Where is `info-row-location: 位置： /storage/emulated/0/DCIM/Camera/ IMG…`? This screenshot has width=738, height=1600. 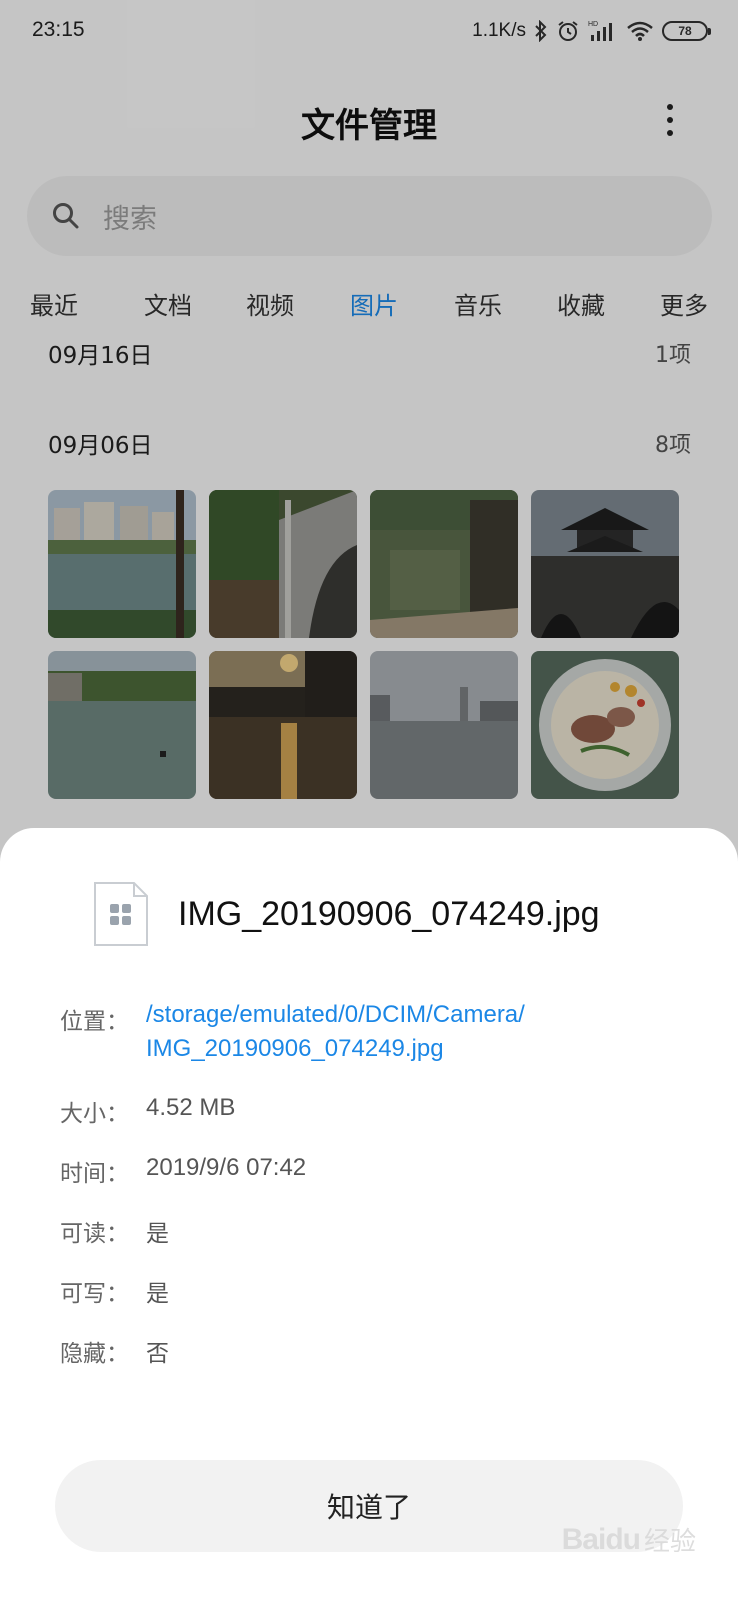
info-row-location: 位置： /storage/emulated/0/DCIM/Camera/ IMG… is located at coordinates (380, 1033).